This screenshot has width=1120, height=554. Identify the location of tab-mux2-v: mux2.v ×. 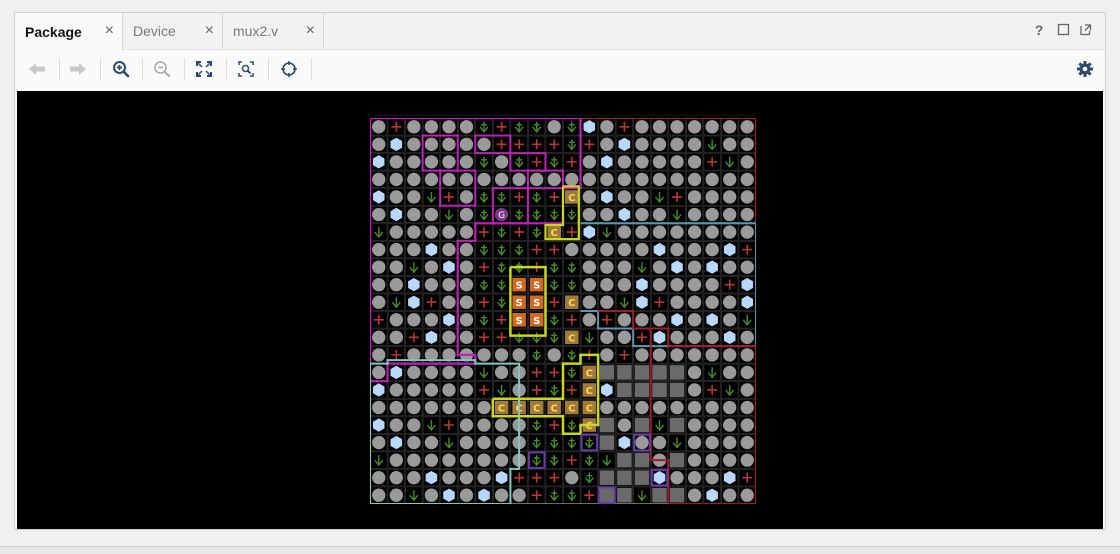
(273, 31).